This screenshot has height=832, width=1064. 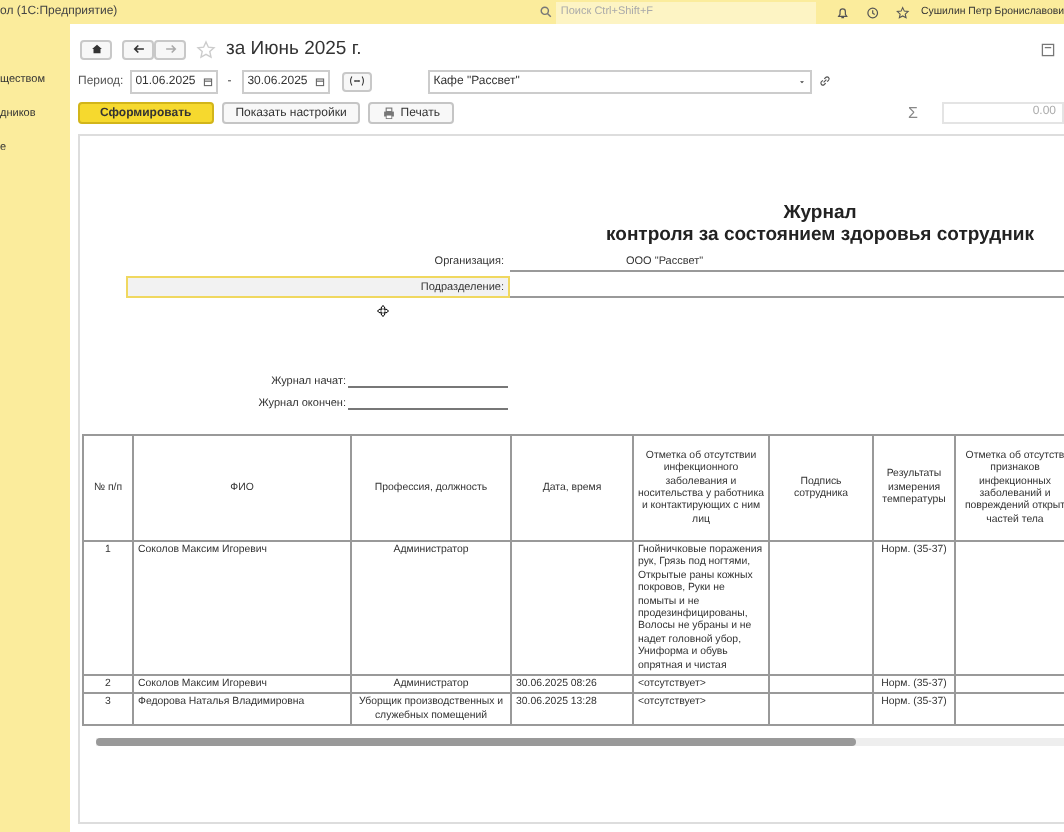 I want to click on sum-symbol: Σ, so click(x=913, y=113).